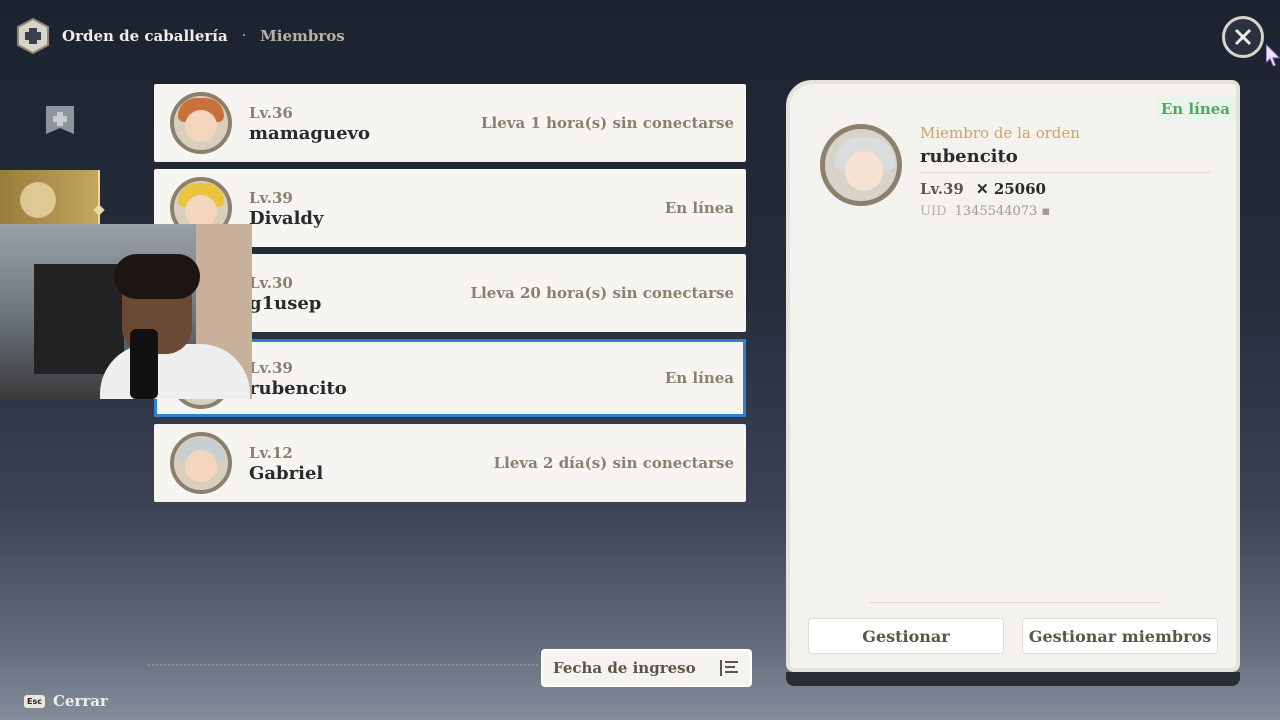 This screenshot has width=1280, height=720. I want to click on detail-panel-base, so click(1013, 679).